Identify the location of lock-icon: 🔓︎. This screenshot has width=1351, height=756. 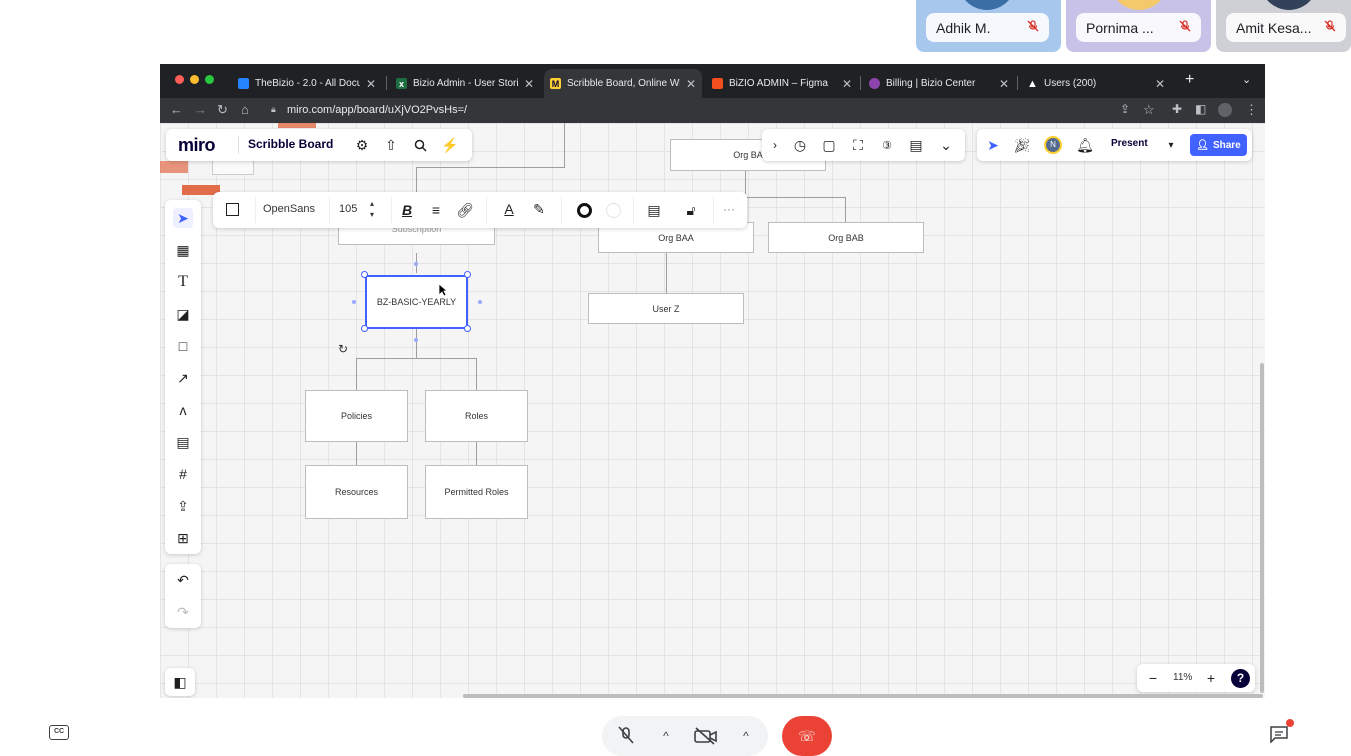
(691, 210).